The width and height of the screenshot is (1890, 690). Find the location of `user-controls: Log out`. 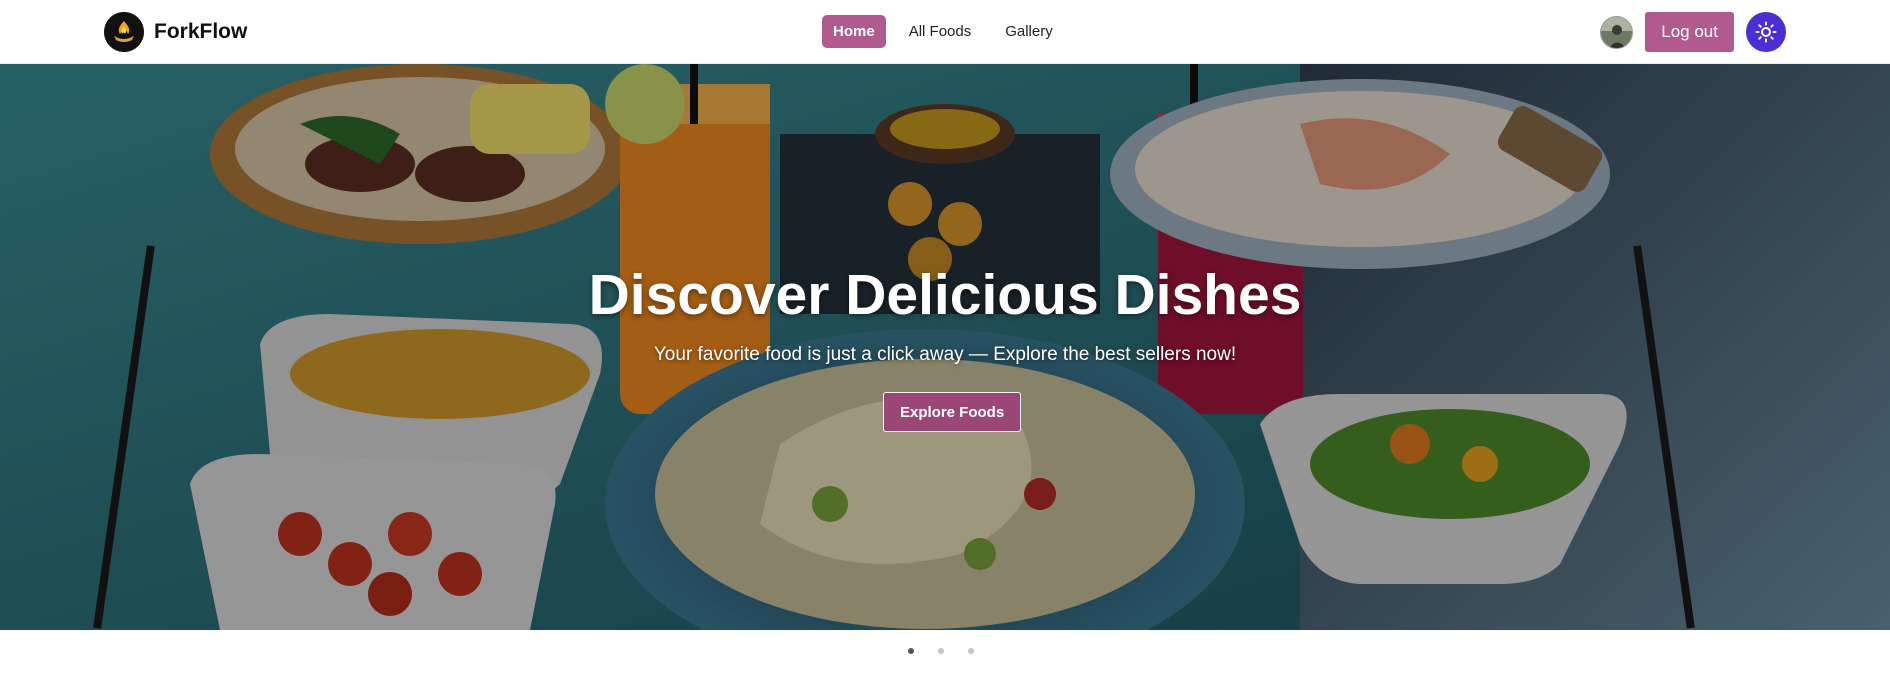

user-controls: Log out is located at coordinates (1693, 32).